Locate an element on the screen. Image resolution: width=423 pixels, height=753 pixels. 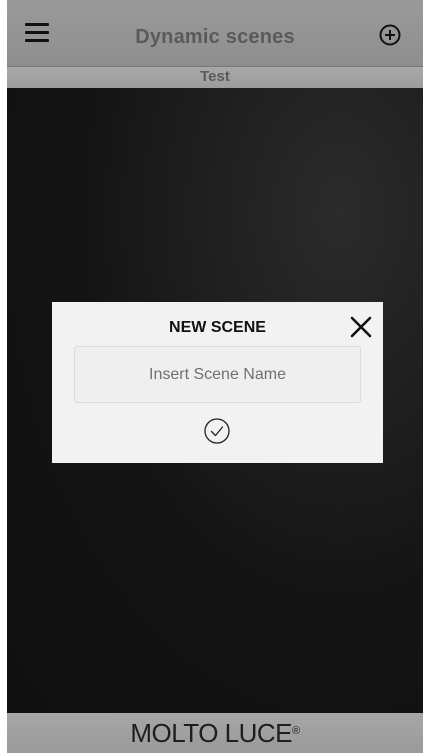
close-x-icon is located at coordinates (361, 327).